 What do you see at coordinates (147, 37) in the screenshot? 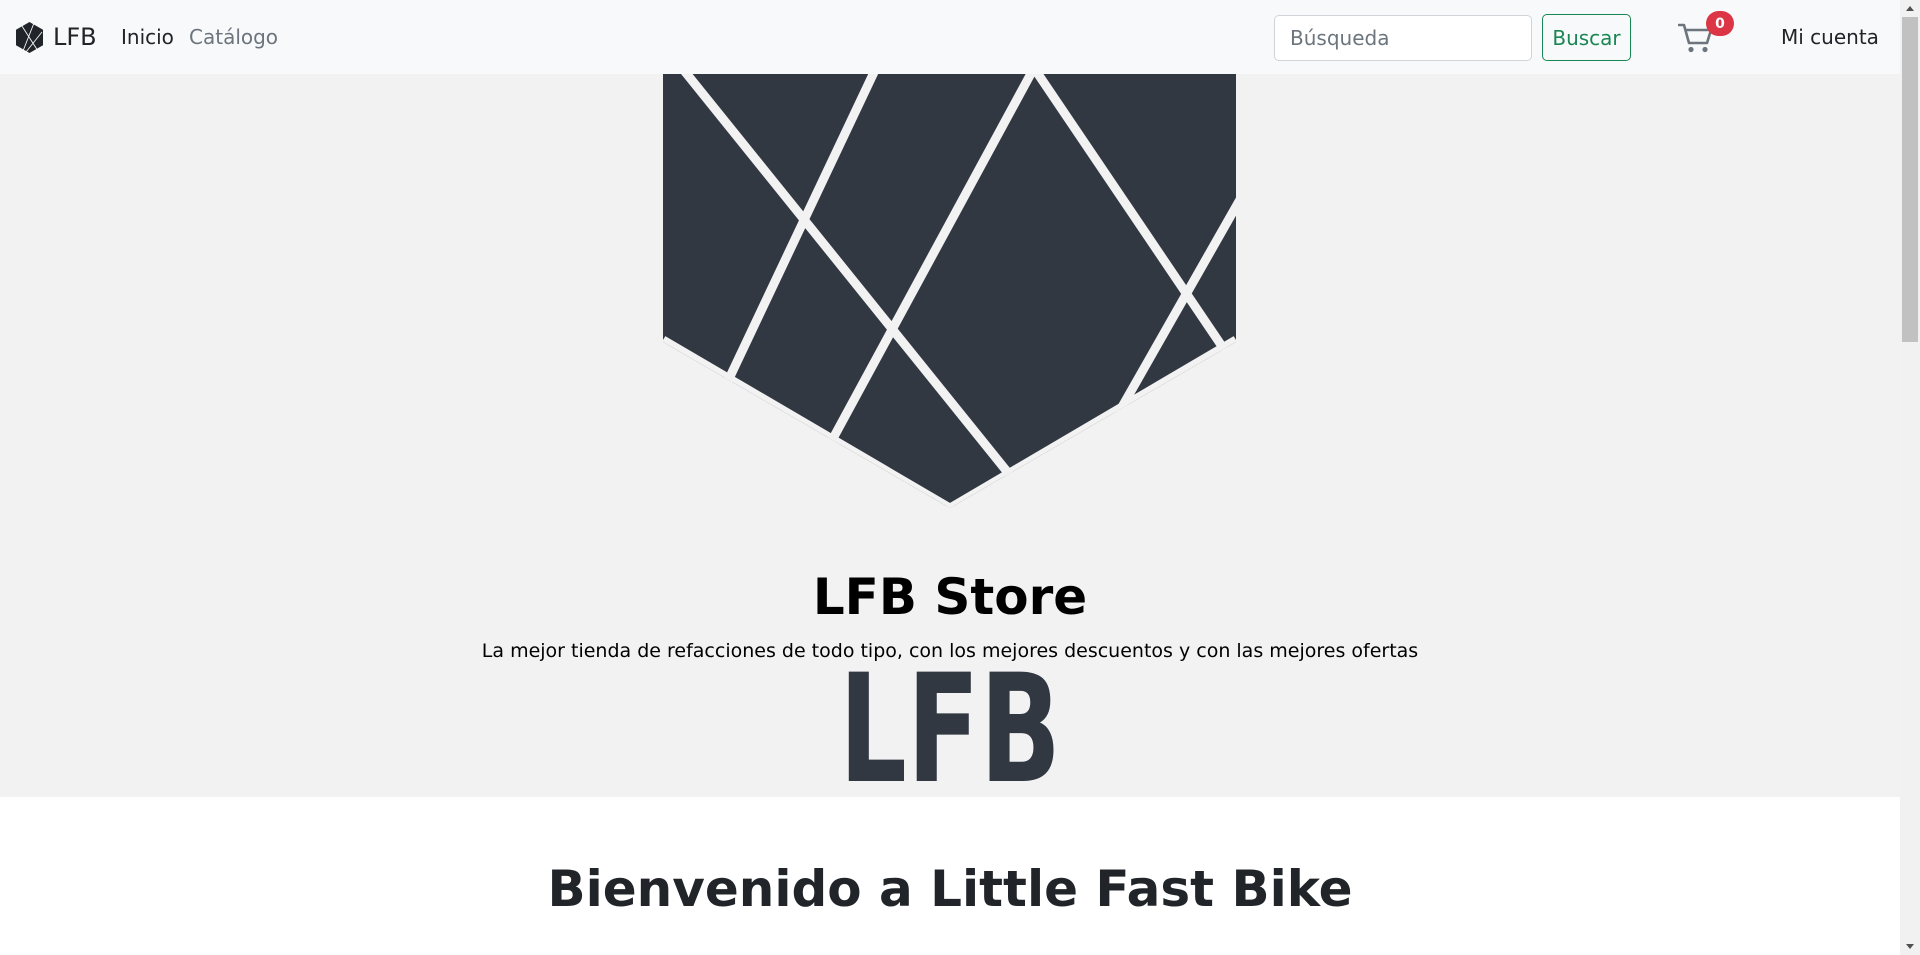
I see `nav-link-inicio: Inicio` at bounding box center [147, 37].